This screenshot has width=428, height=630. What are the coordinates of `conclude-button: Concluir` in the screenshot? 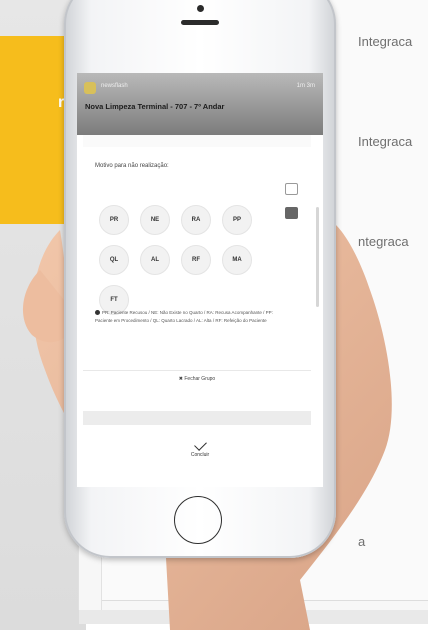 It's located at (200, 448).